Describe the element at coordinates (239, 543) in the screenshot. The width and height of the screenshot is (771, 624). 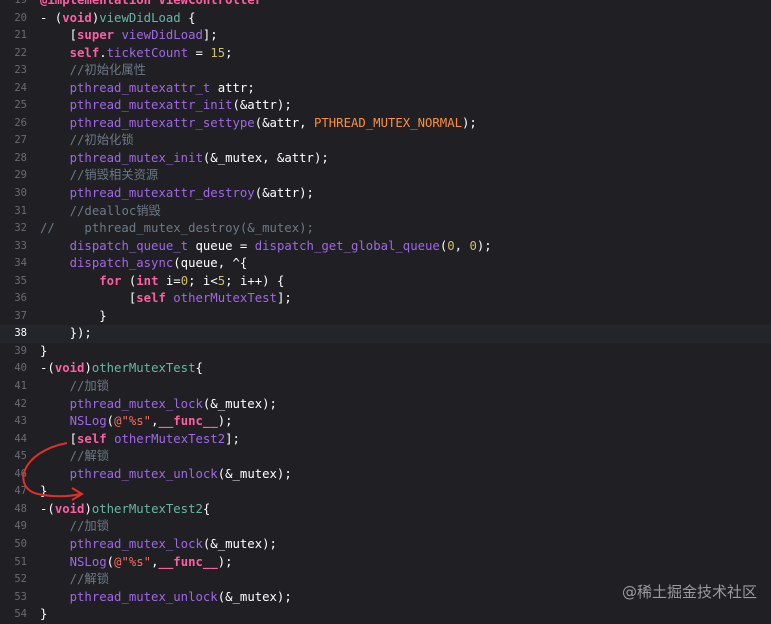
I see `code-token: (&_mutex);` at that location.